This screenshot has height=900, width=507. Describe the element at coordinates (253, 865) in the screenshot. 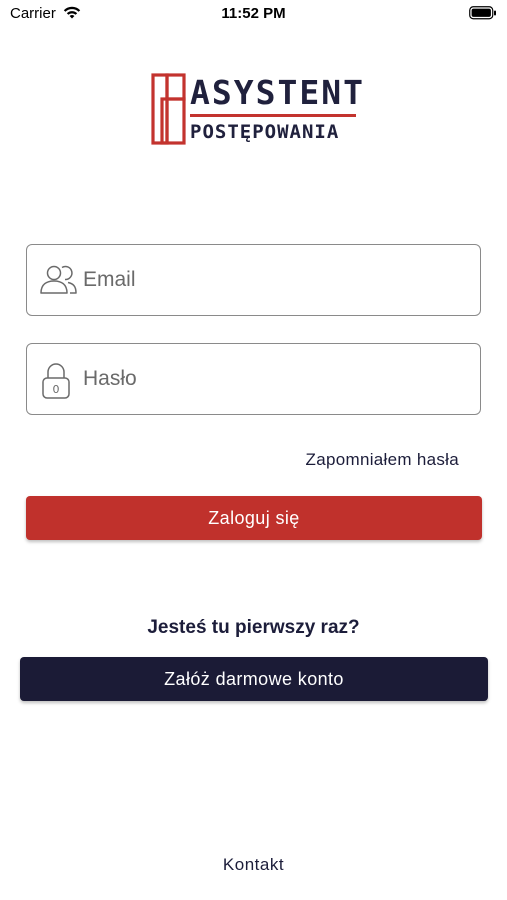

I see `contact-link: Kontakt` at that location.